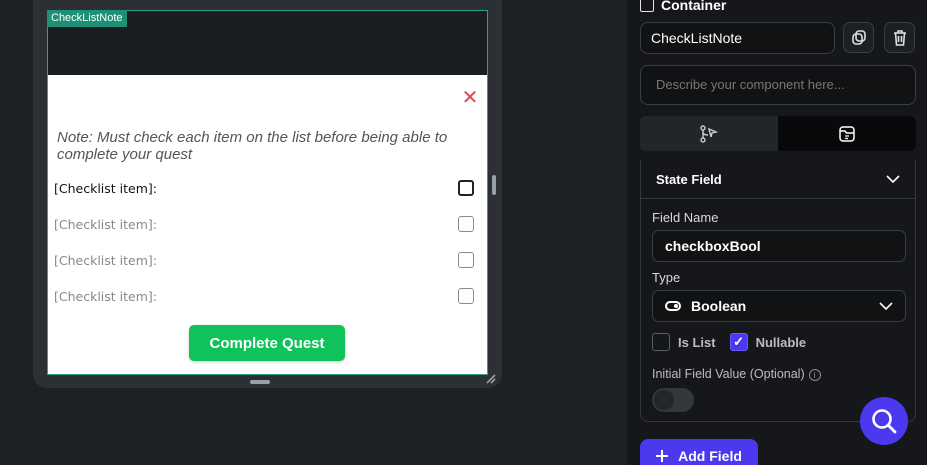 This screenshot has height=465, width=927. Describe the element at coordinates (470, 98) in the screenshot. I see `close-icon: ✕` at that location.